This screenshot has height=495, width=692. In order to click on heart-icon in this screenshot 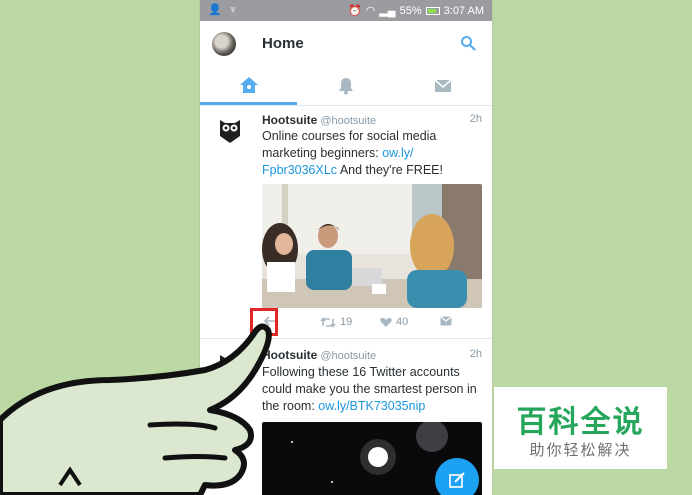, I will do `click(386, 322)`.